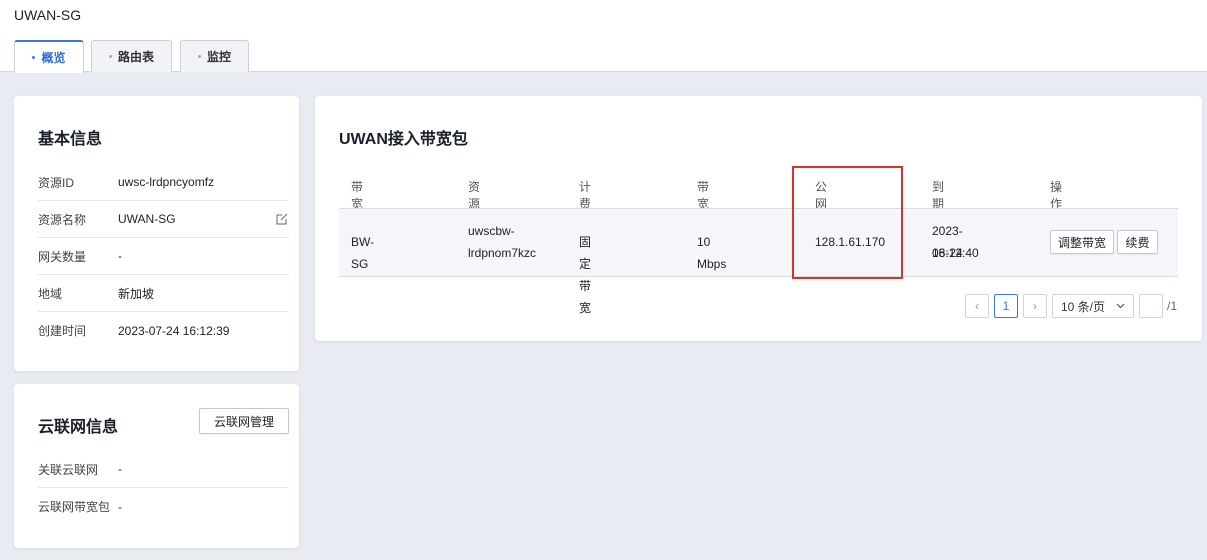  I want to click on next-page-button: ›, so click(1035, 306).